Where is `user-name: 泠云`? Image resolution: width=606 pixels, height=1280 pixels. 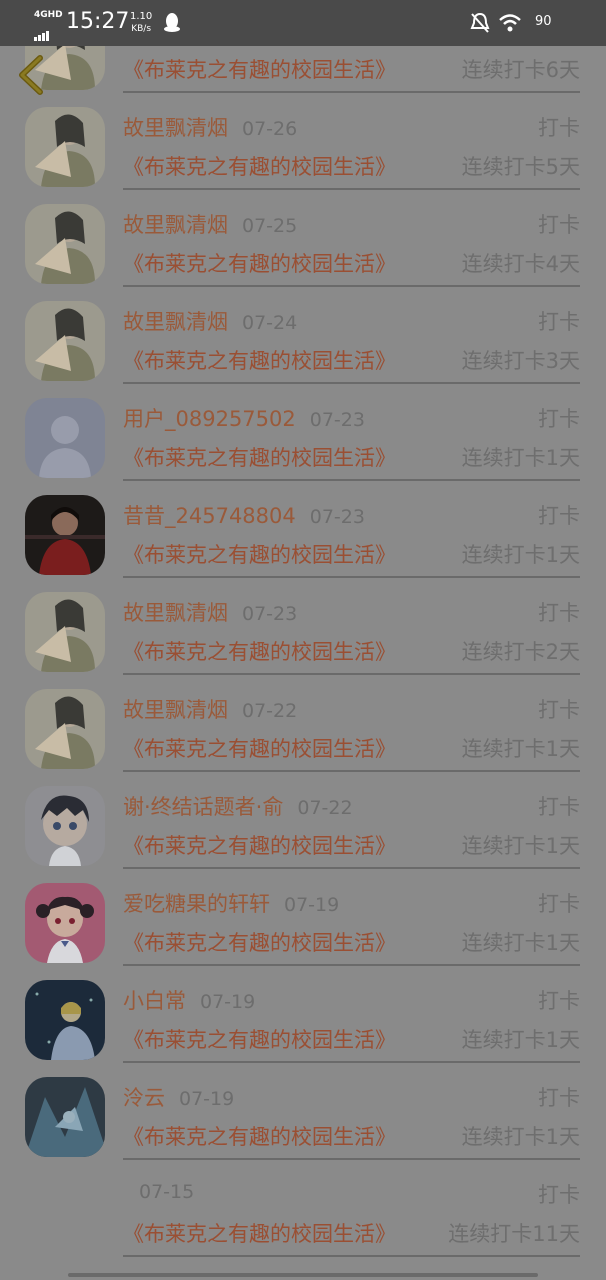
user-name: 泠云 is located at coordinates (144, 1098).